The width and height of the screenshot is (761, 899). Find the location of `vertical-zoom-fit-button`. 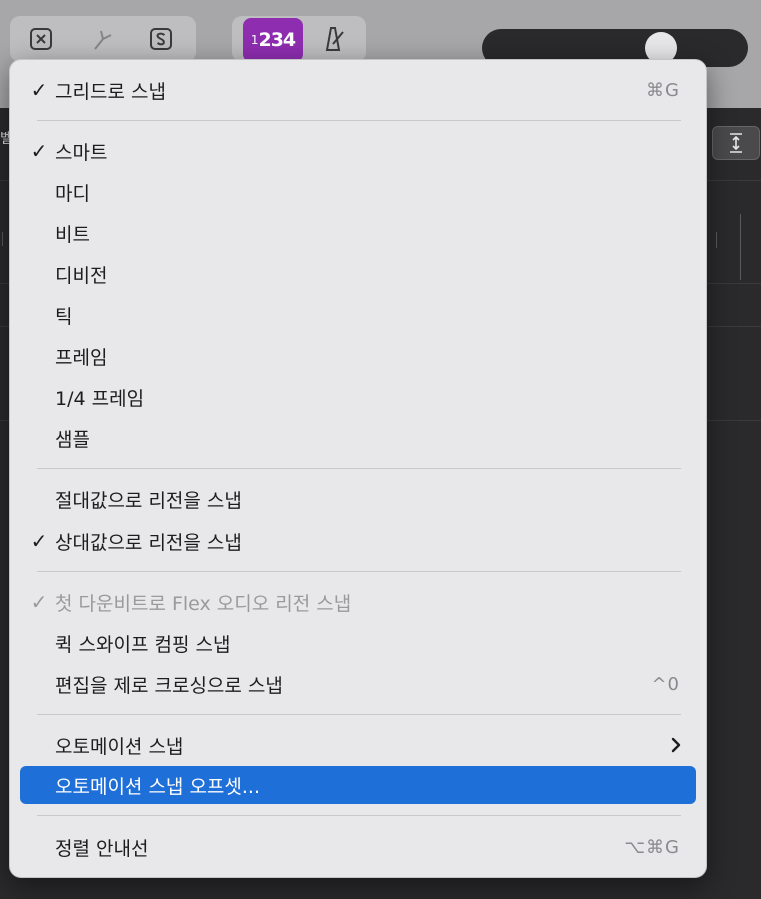

vertical-zoom-fit-button is located at coordinates (736, 143).